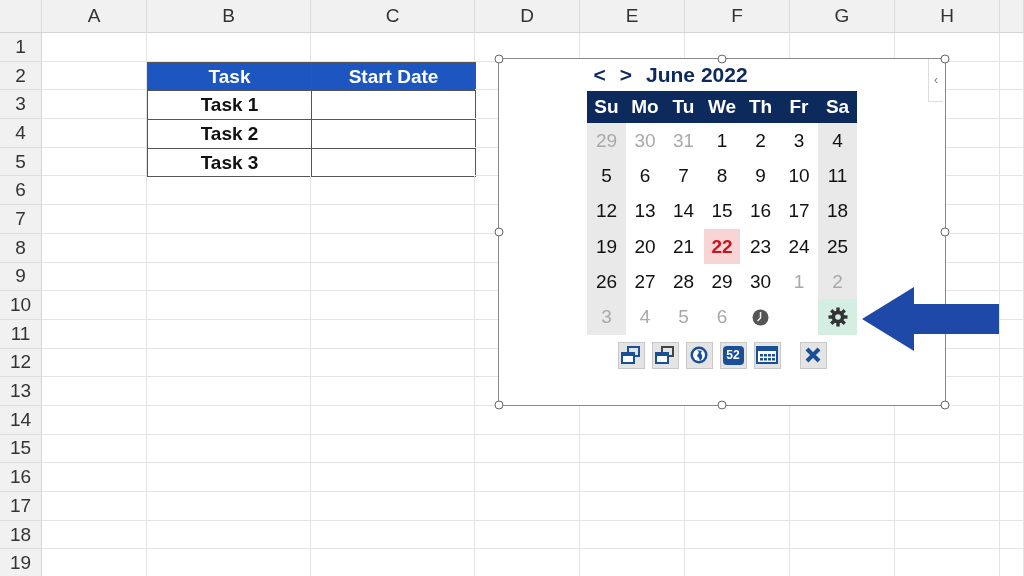  What do you see at coordinates (606, 246) in the screenshot?
I see `day-cell: 19` at bounding box center [606, 246].